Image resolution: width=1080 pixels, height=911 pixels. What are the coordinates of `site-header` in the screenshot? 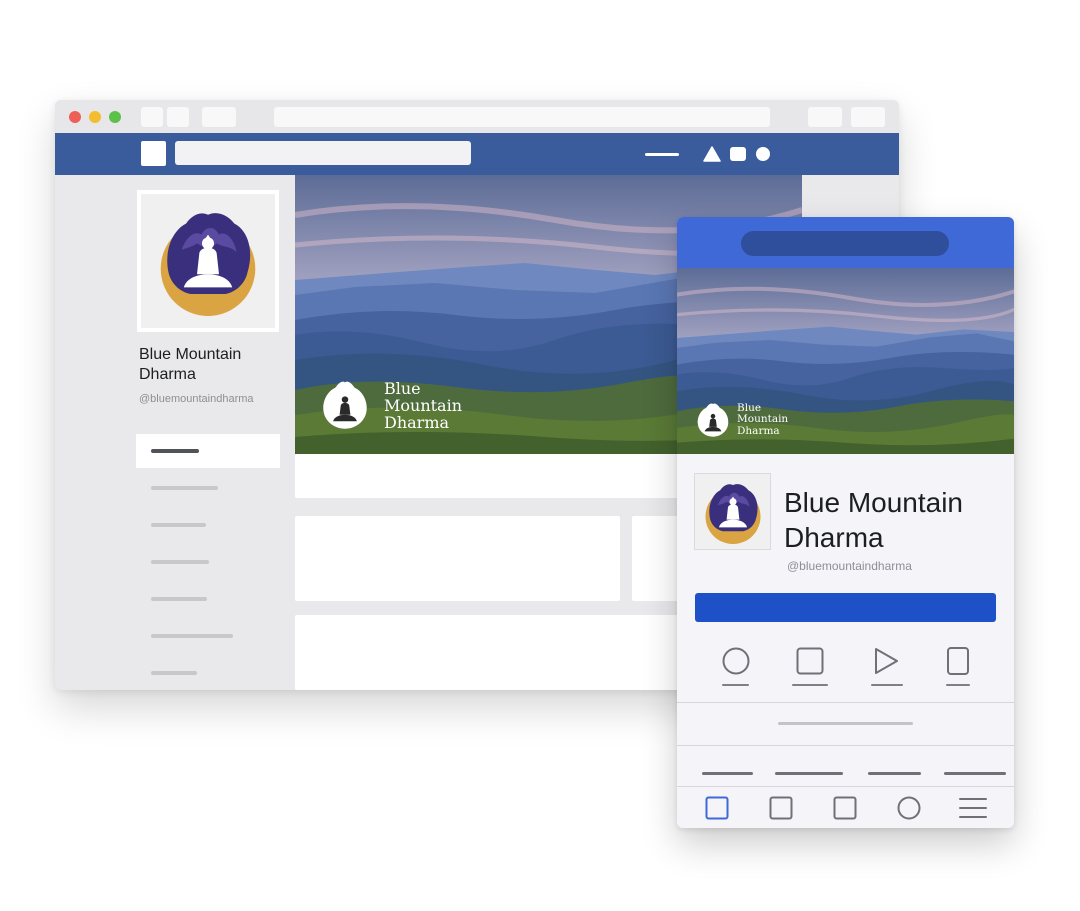 It's located at (477, 154).